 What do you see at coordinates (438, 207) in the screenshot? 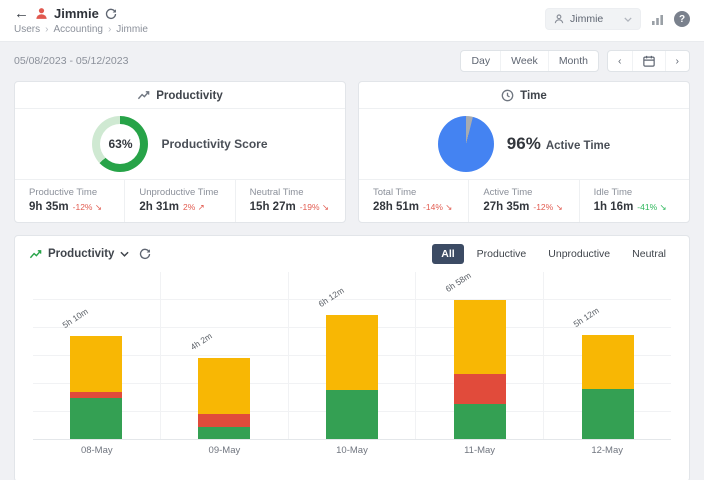
I see `stat-delta: -14% ↘` at bounding box center [438, 207].